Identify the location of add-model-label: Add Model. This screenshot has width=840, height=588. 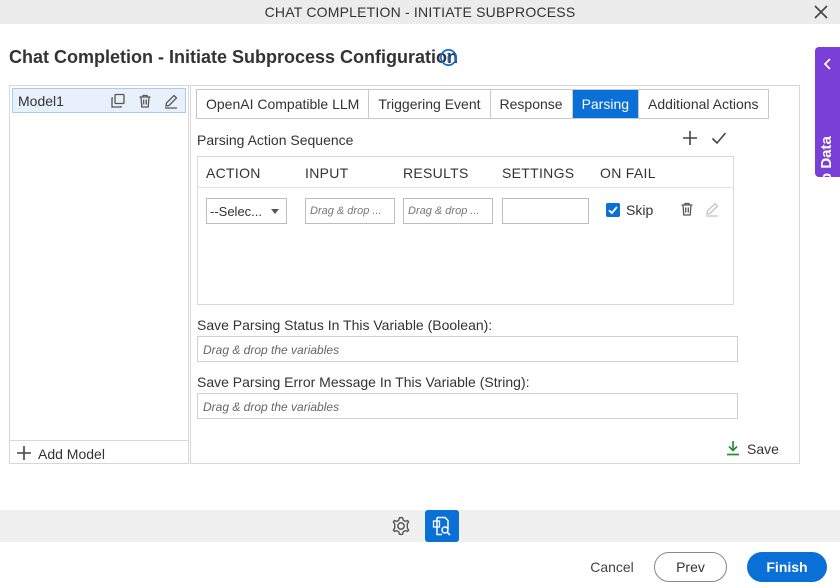
(71, 454).